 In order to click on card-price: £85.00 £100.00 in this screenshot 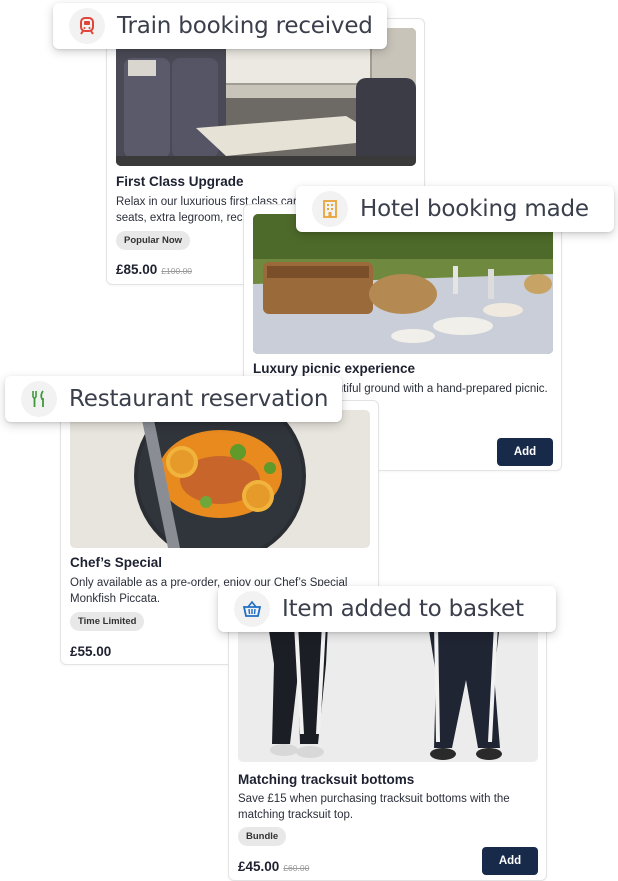, I will do `click(154, 269)`.